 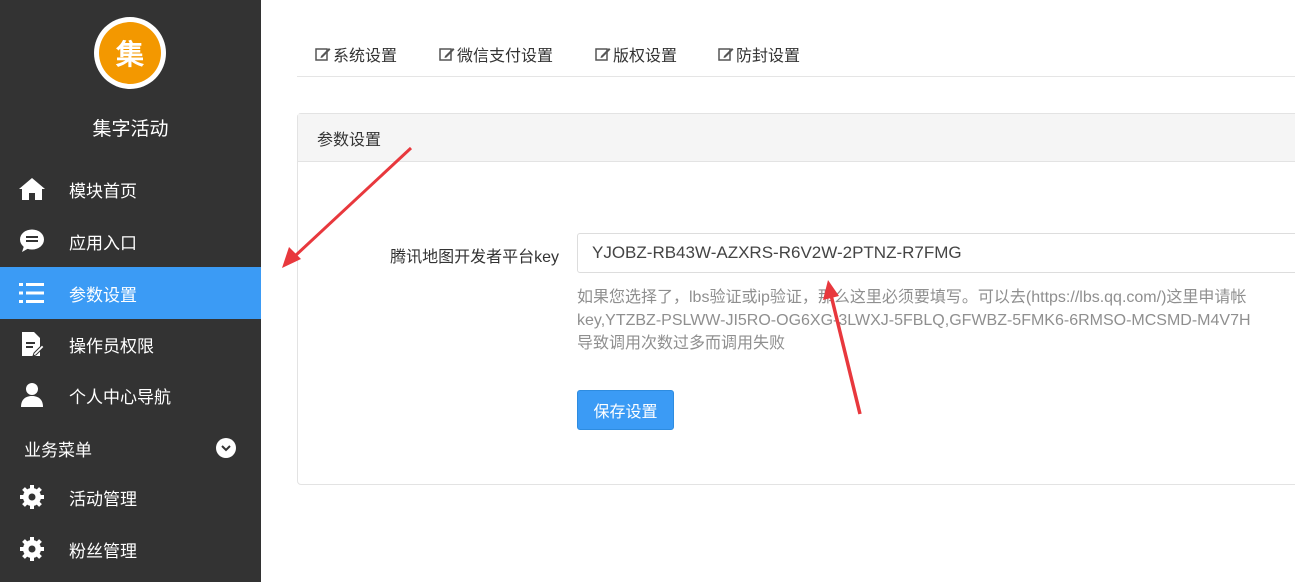 I want to click on sidebar-item-activity-management: 活动管理, so click(x=130, y=497).